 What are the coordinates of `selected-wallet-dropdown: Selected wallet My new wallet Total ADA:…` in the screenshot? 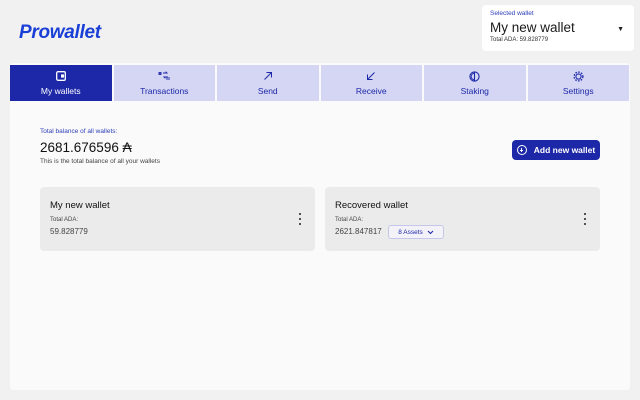 It's located at (558, 28).